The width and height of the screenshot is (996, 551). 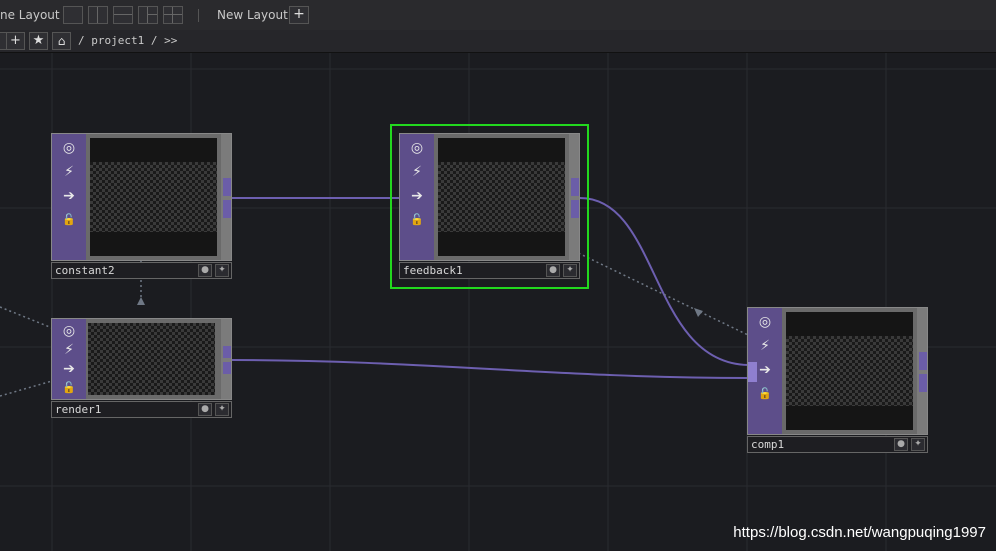 What do you see at coordinates (123, 15) in the screenshot?
I see `layout-split-horizontal-button` at bounding box center [123, 15].